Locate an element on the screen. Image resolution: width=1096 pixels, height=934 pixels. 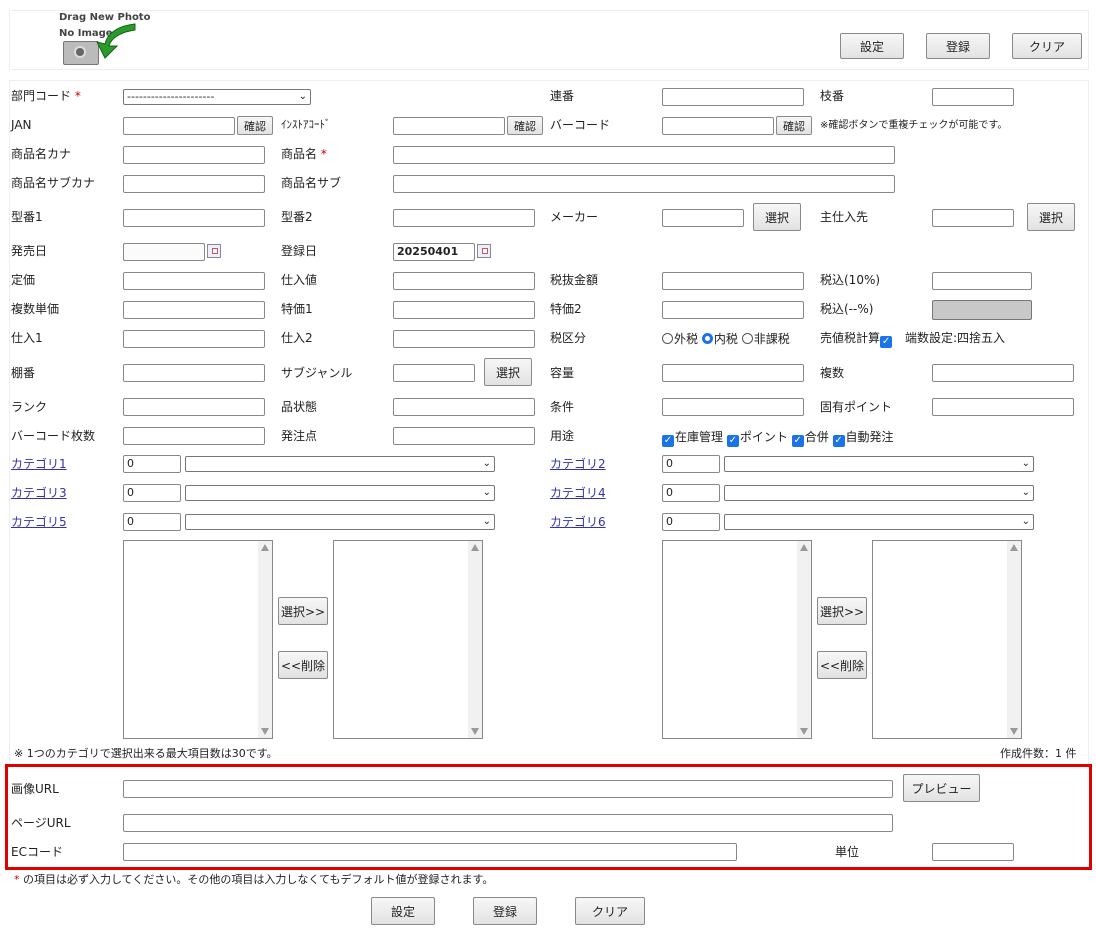
register-button-top: 登録 is located at coordinates (958, 46).